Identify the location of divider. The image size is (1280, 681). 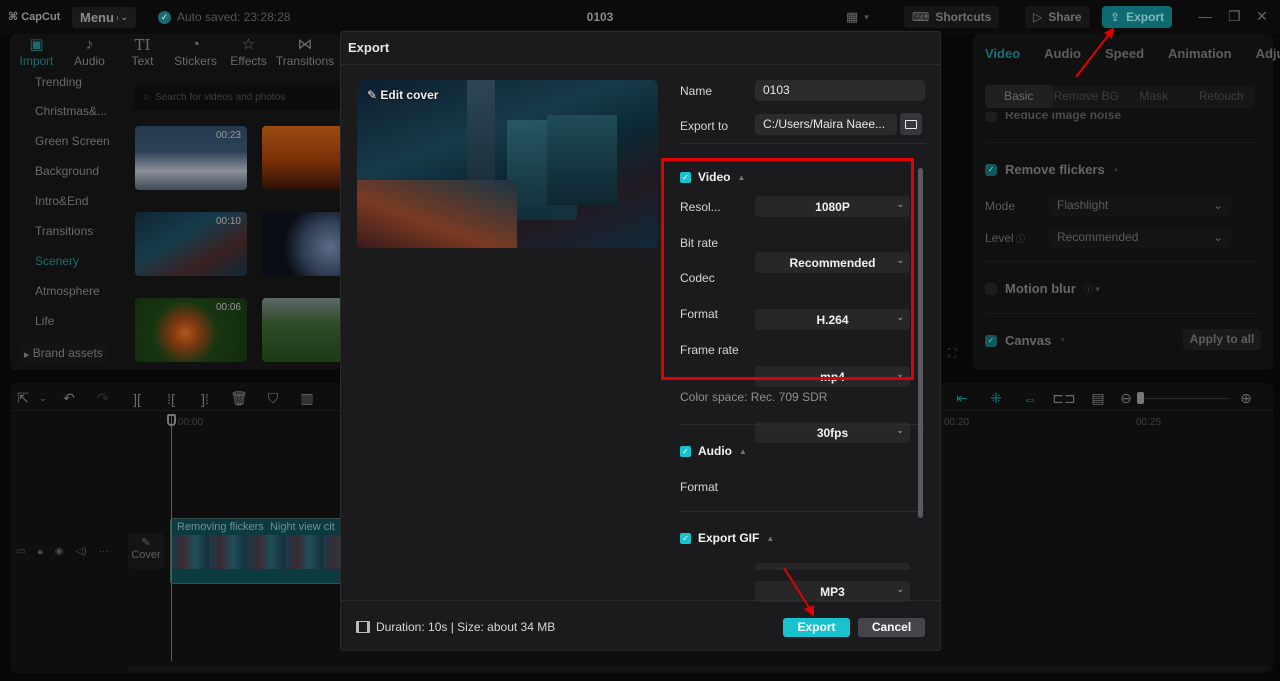
(1122, 261).